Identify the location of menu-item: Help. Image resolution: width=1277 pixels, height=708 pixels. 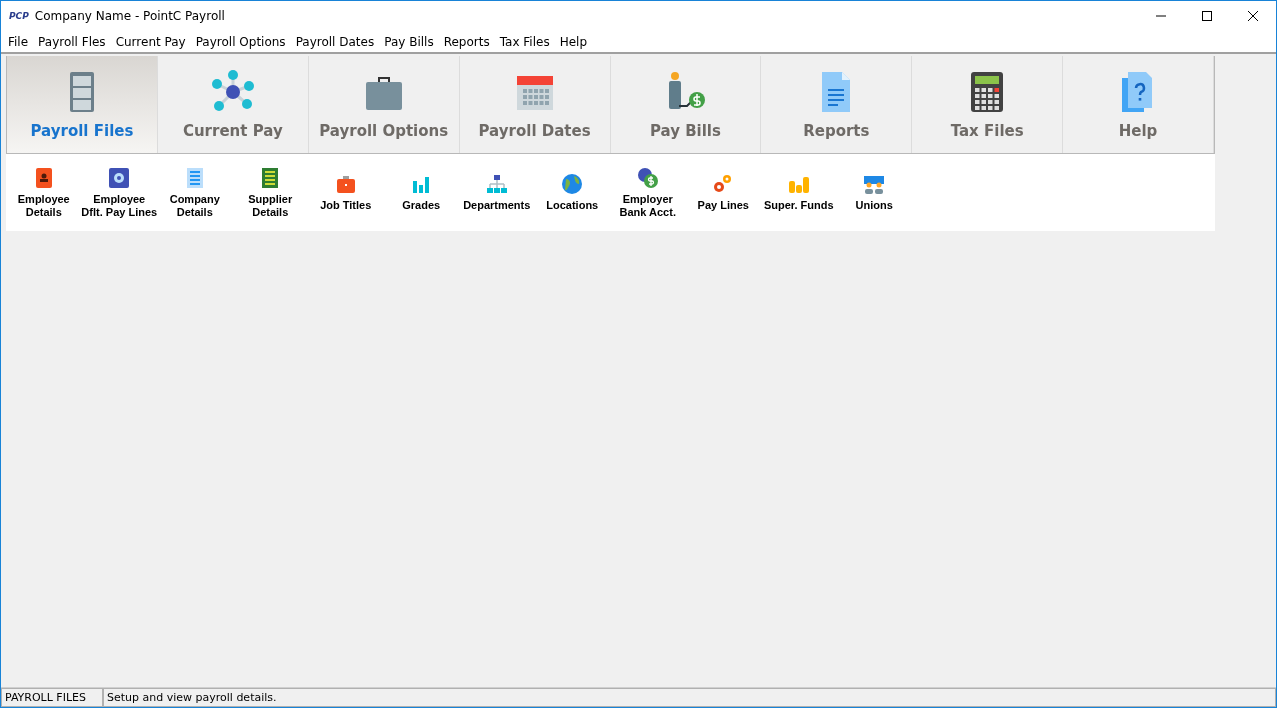
(573, 41).